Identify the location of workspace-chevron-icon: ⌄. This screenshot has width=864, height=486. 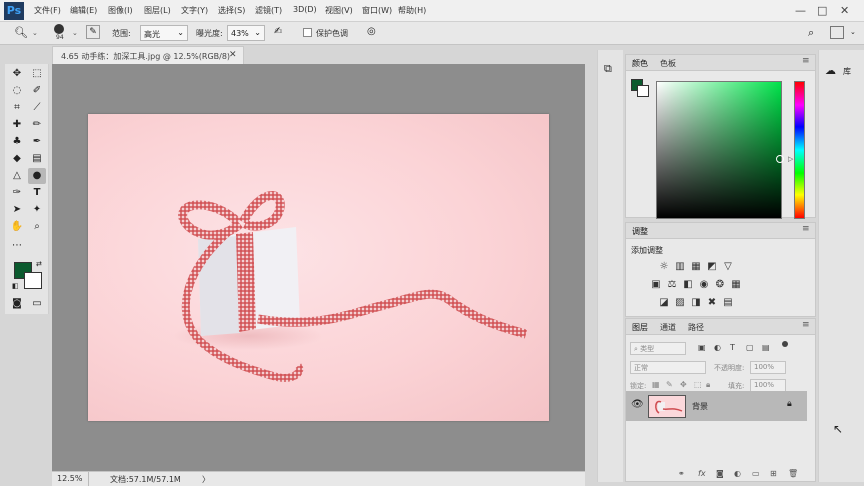
(853, 32).